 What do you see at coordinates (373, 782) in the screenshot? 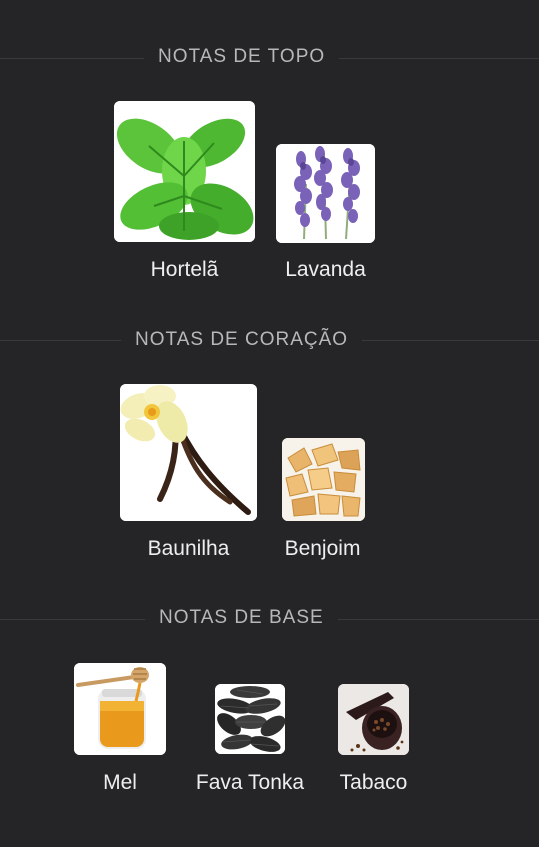
I see `note-label-tabaco: Tabaco` at bounding box center [373, 782].